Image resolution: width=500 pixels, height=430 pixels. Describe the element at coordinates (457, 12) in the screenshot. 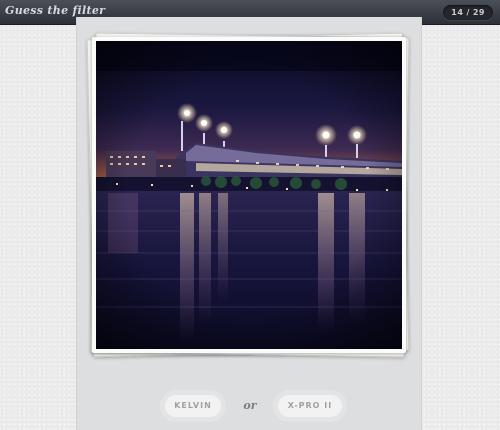

I see `progress-current: 14` at that location.